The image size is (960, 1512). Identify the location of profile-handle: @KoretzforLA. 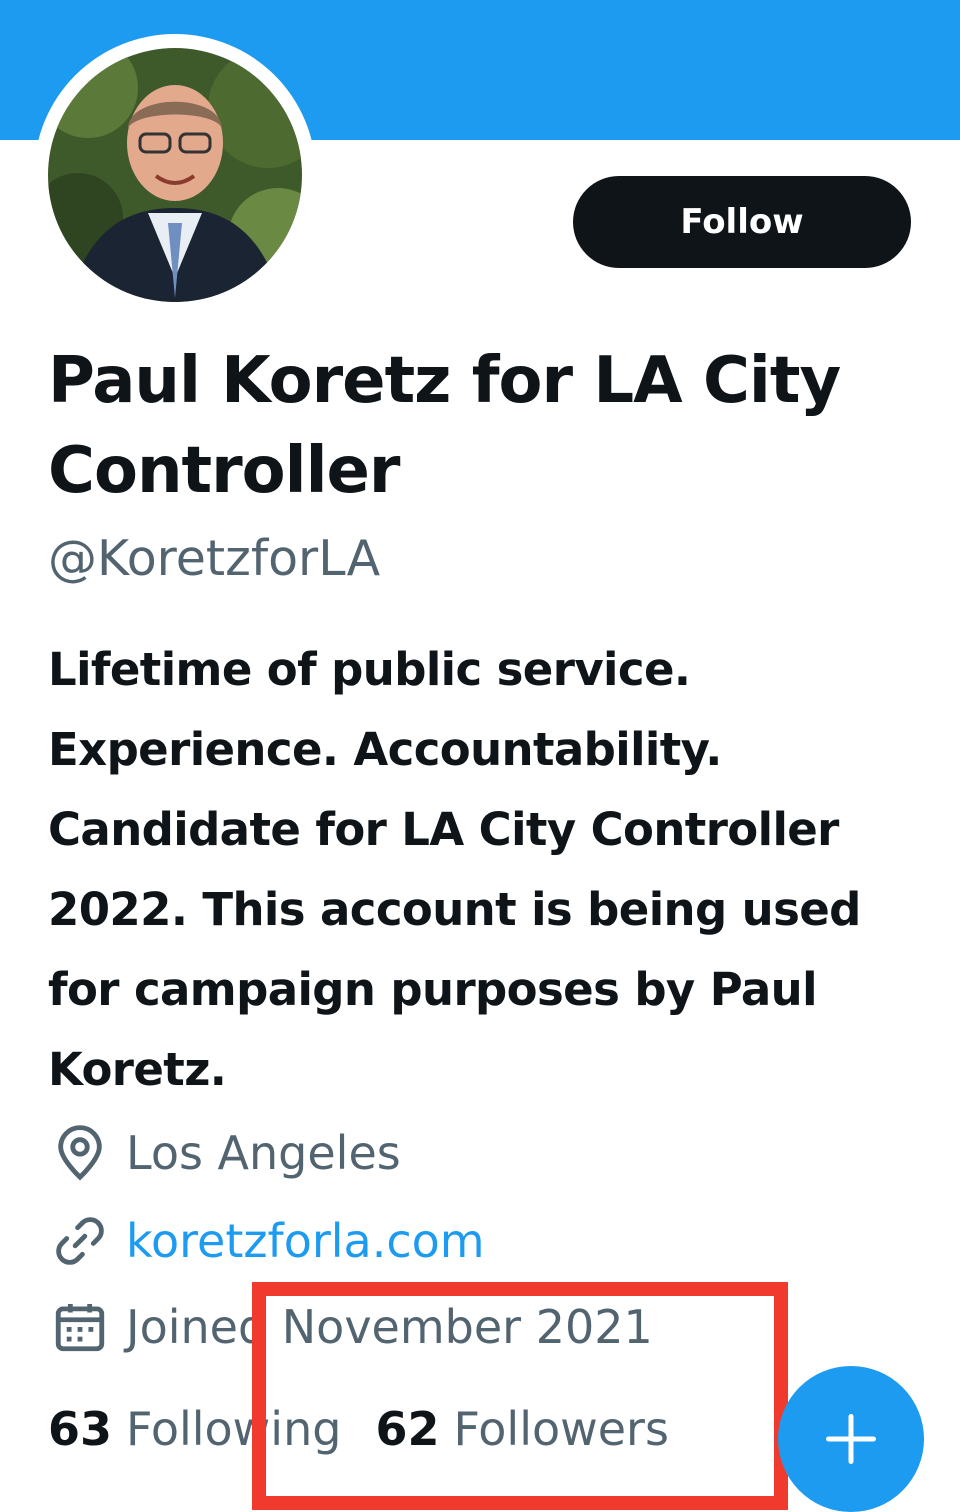
(214, 558).